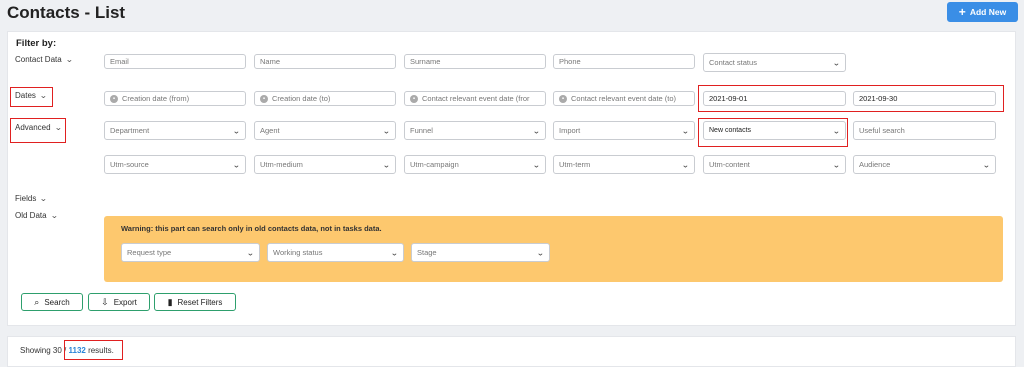 Image resolution: width=1024 pixels, height=367 pixels. I want to click on funnel-select: Funnel ⌄, so click(475, 130).